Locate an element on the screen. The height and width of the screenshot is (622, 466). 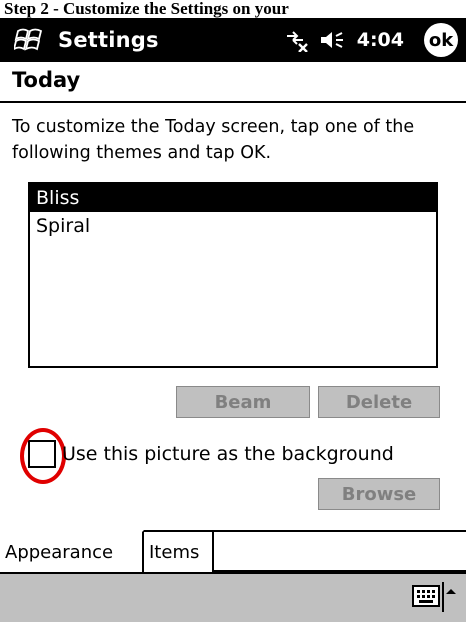
theme-item-spiral: Spiral is located at coordinates (233, 226).